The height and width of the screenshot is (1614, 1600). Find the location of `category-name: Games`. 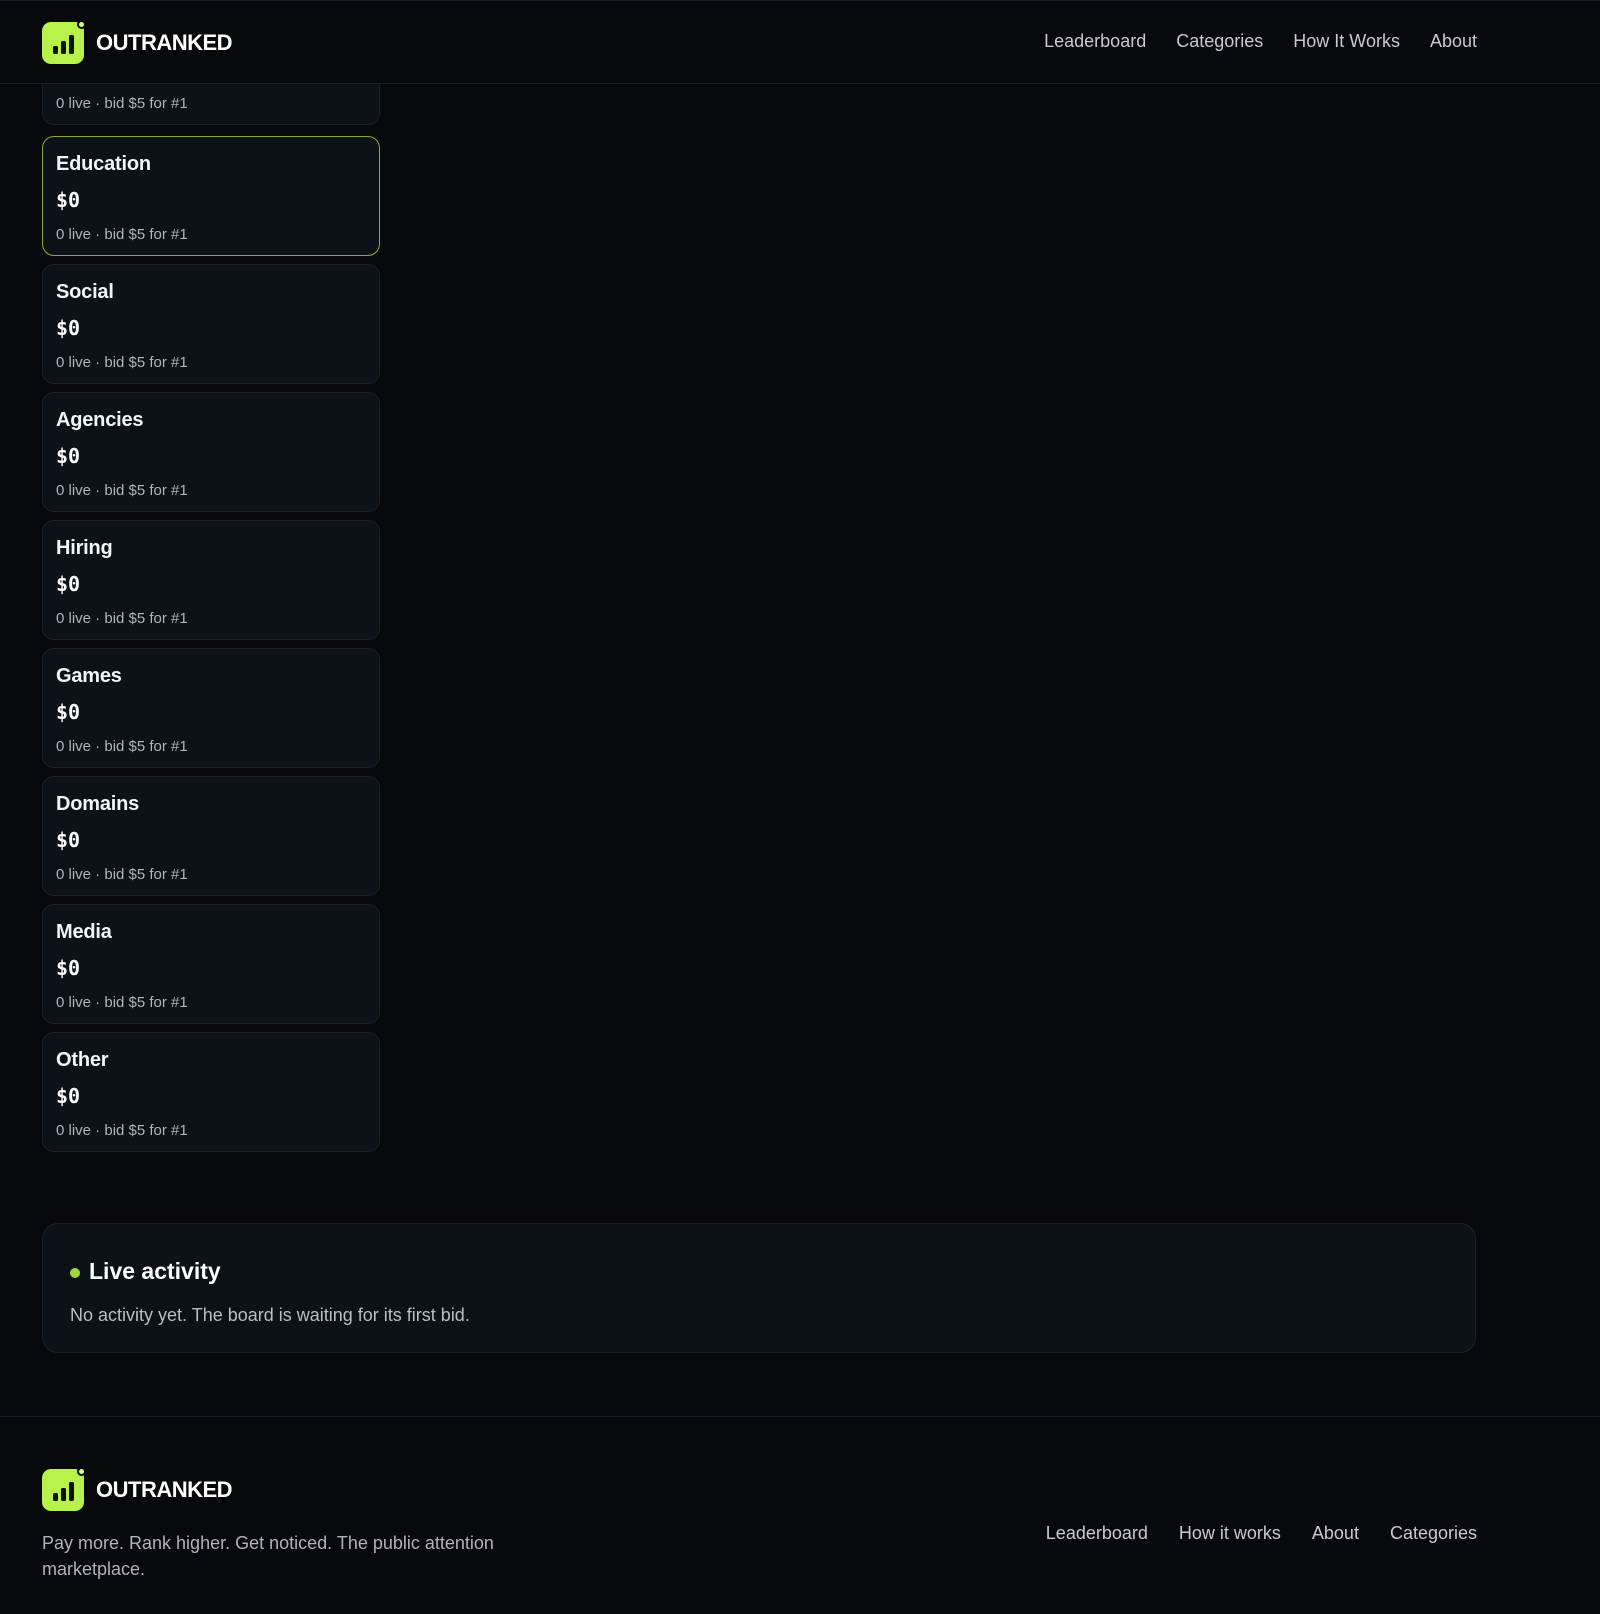

category-name: Games is located at coordinates (89, 676).